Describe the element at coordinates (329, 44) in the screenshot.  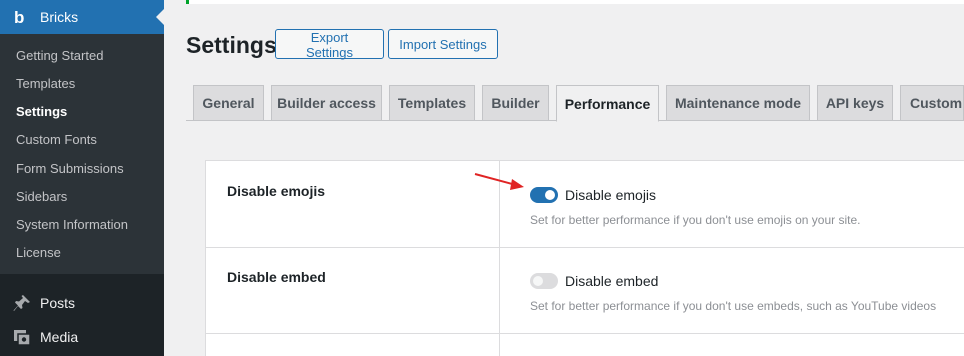
I see `export-settings-button: Export Settings` at that location.